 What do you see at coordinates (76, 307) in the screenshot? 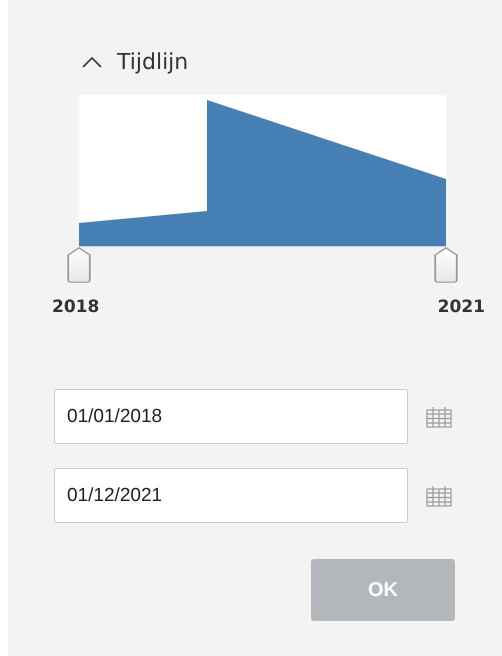
I see `year-label: 2018` at bounding box center [76, 307].